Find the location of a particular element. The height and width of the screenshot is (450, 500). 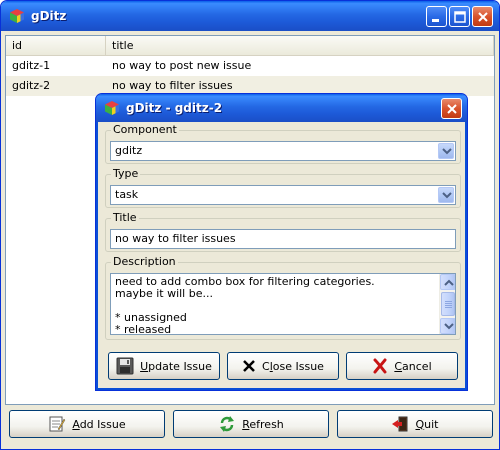

title-label: Title is located at coordinates (125, 218).